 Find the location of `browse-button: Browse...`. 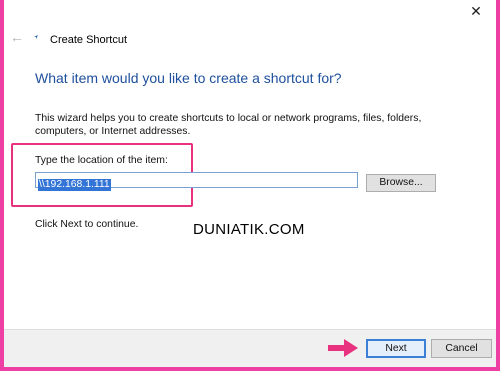

browse-button: Browse... is located at coordinates (401, 183).